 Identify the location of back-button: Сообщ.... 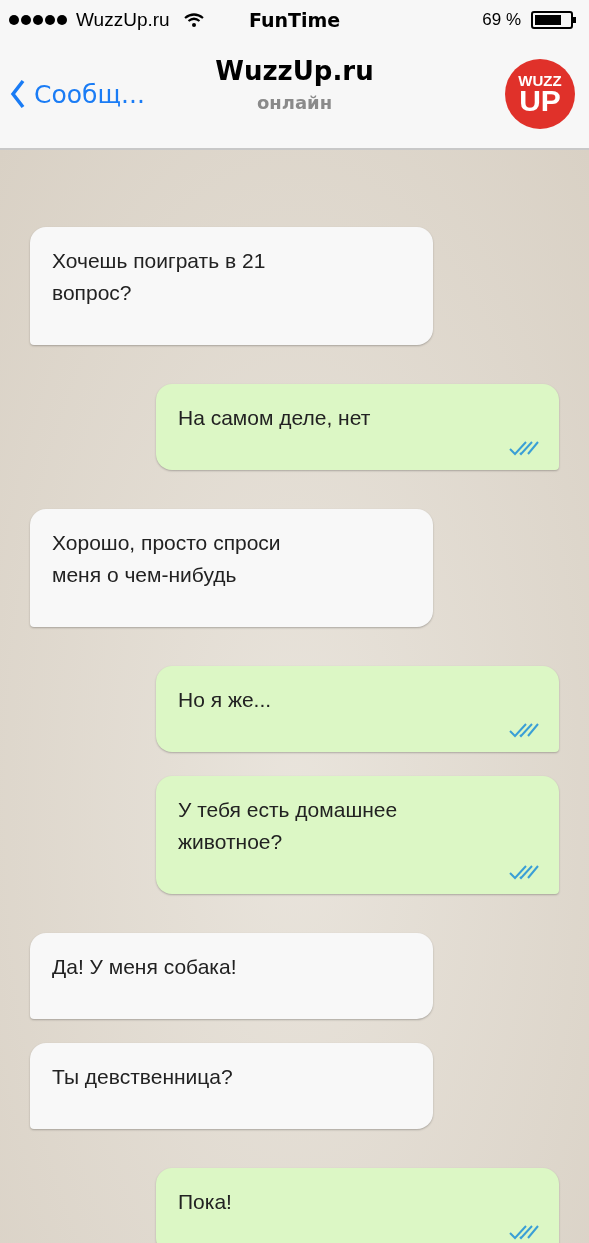
(77, 94).